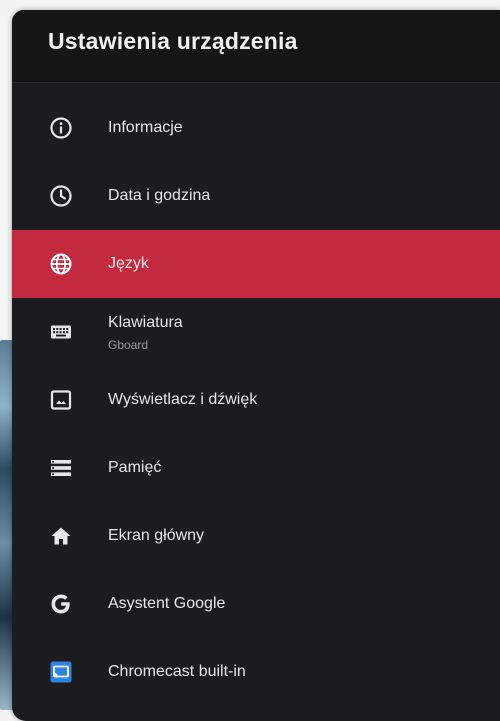 The width and height of the screenshot is (500, 721). I want to click on menu-item-ekran-glowny: Ekran główny, so click(256, 536).